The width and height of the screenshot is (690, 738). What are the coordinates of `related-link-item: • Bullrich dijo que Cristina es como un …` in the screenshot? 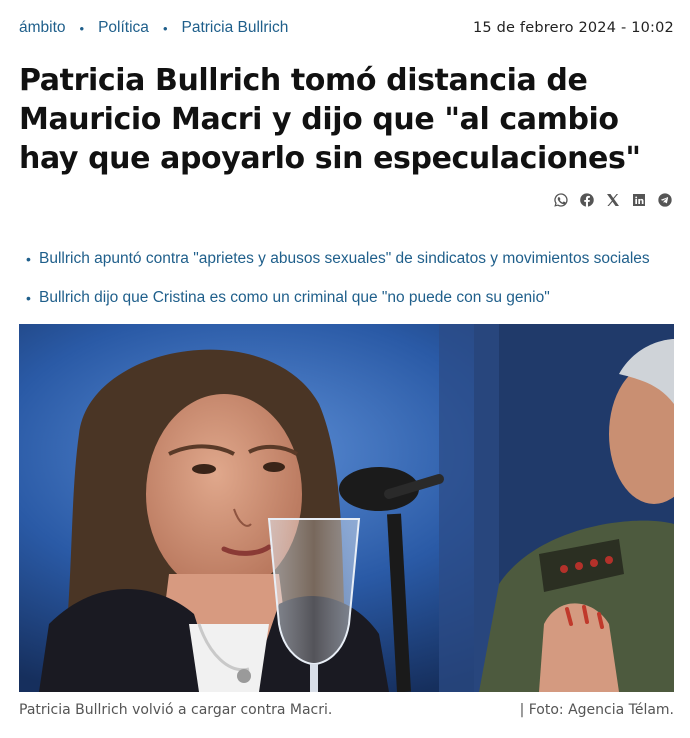 It's located at (352, 298).